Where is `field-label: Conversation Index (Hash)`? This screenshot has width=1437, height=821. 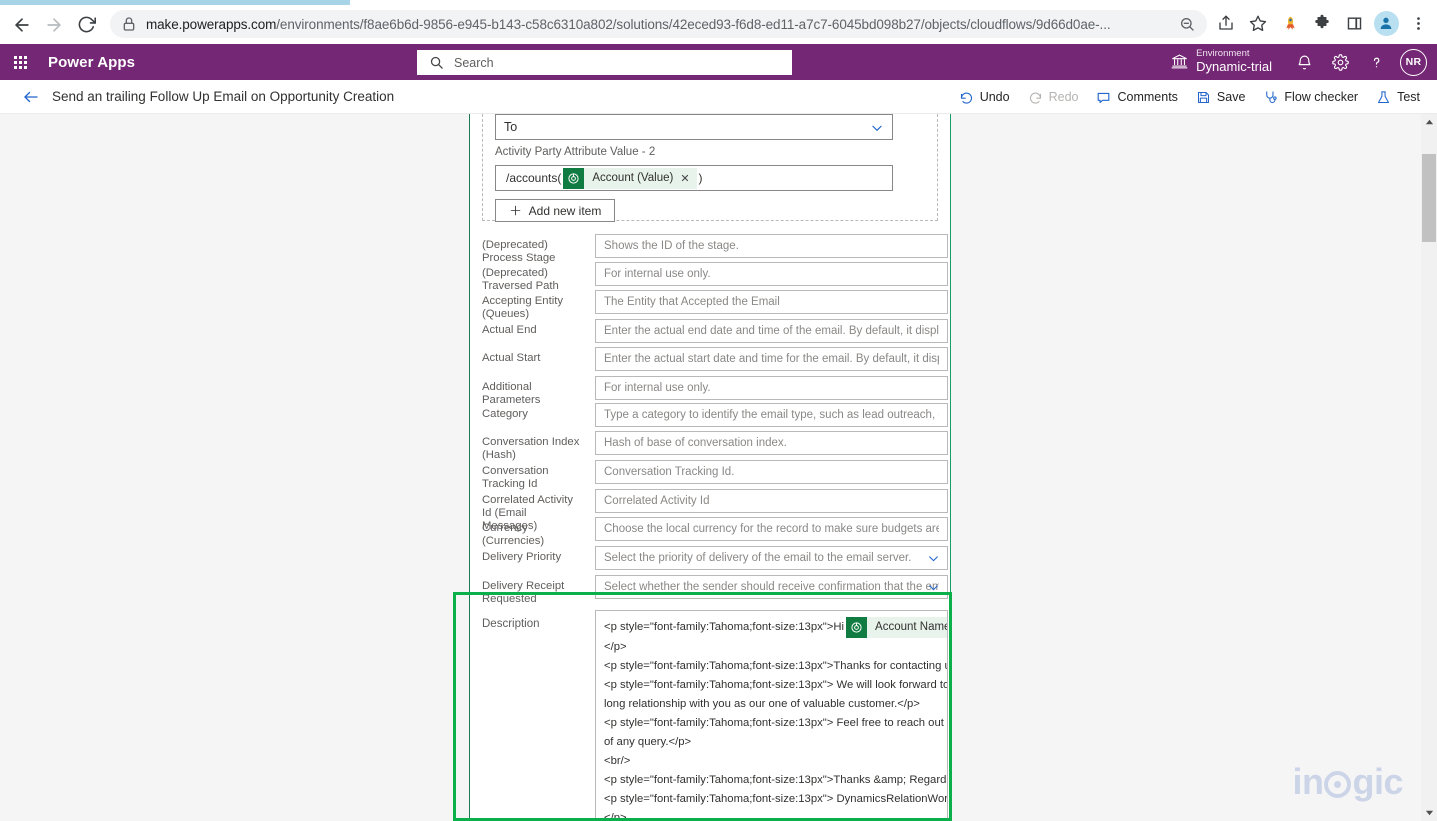
field-label: Conversation Index (Hash) is located at coordinates (531, 448).